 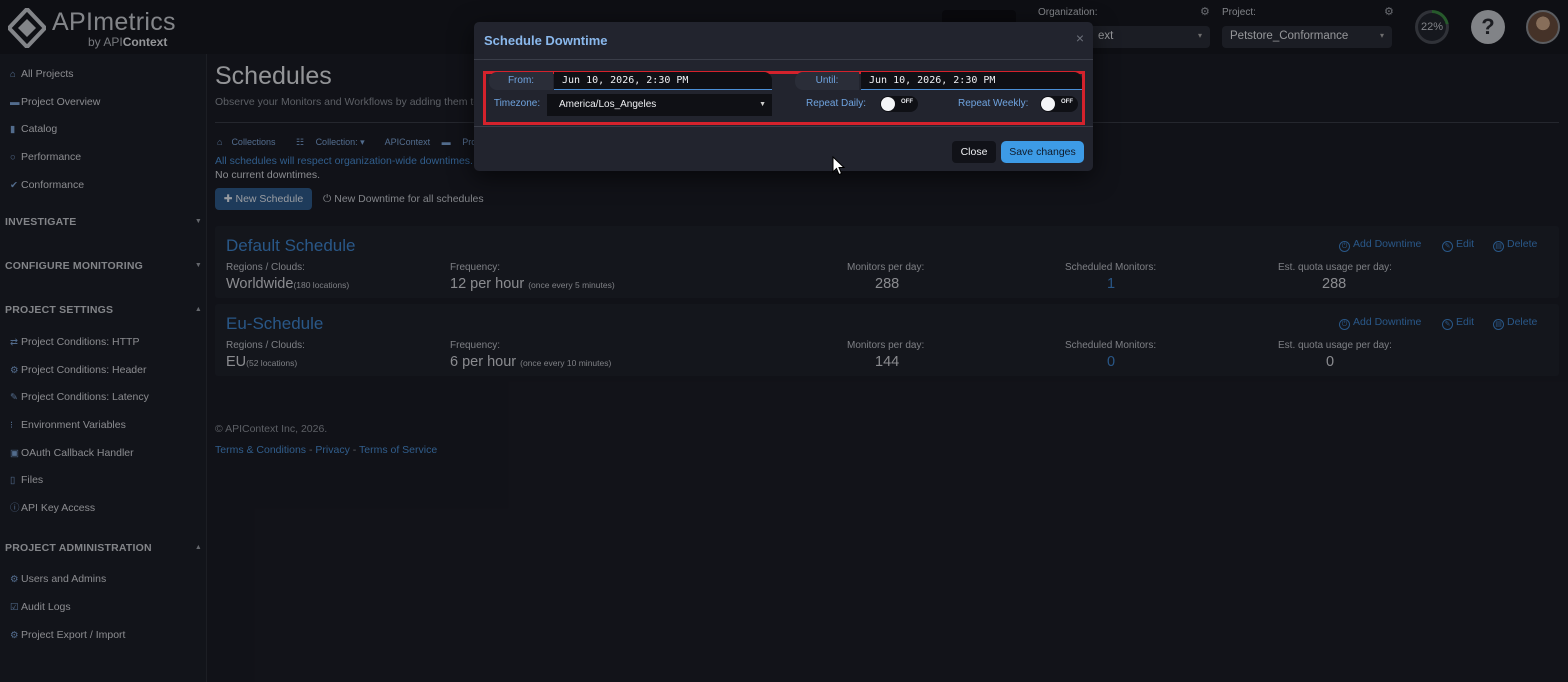 What do you see at coordinates (659, 105) in the screenshot?
I see `timezone-select: America/Los_Angeles ▼` at bounding box center [659, 105].